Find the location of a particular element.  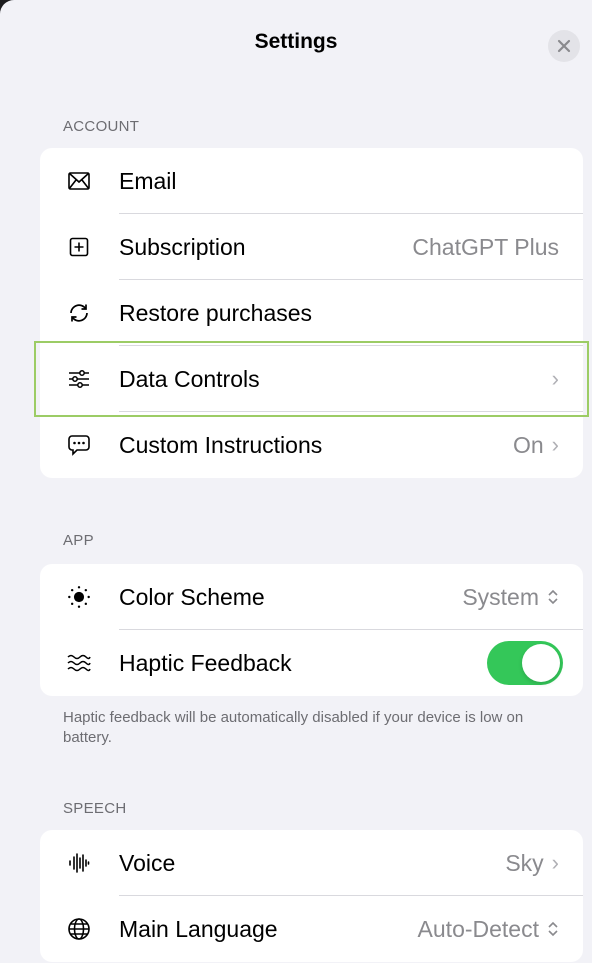

language-selected: Auto-Detect is located at coordinates (478, 928).